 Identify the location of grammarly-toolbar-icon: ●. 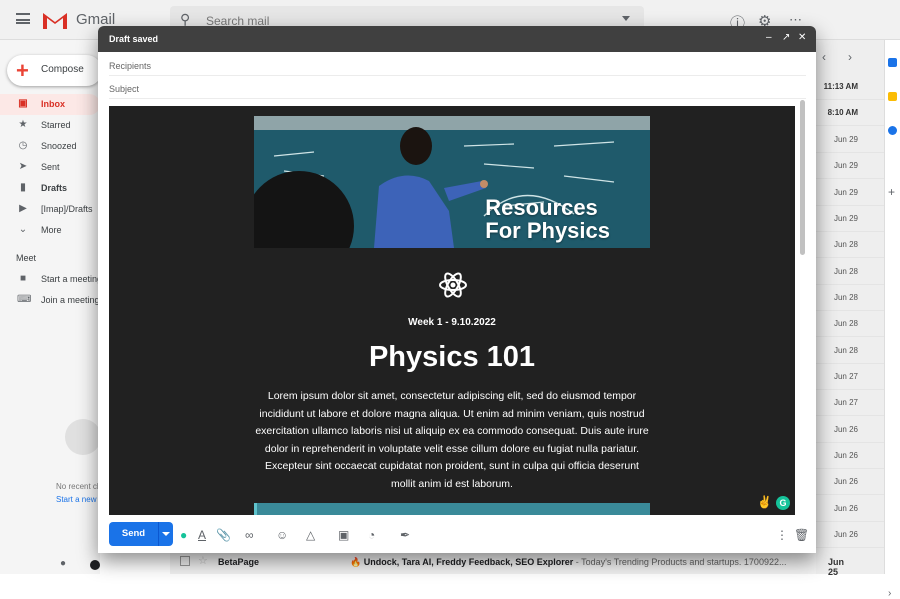
(183, 535).